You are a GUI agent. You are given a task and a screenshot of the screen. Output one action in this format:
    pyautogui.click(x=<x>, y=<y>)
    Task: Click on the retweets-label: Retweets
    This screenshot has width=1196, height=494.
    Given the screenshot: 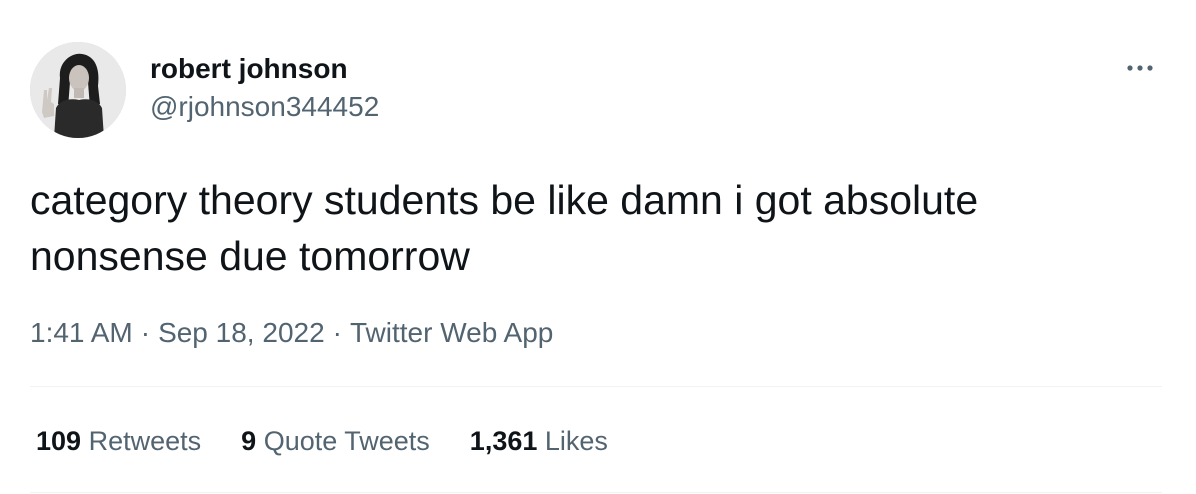 What is the action you would take?
    pyautogui.click(x=145, y=441)
    